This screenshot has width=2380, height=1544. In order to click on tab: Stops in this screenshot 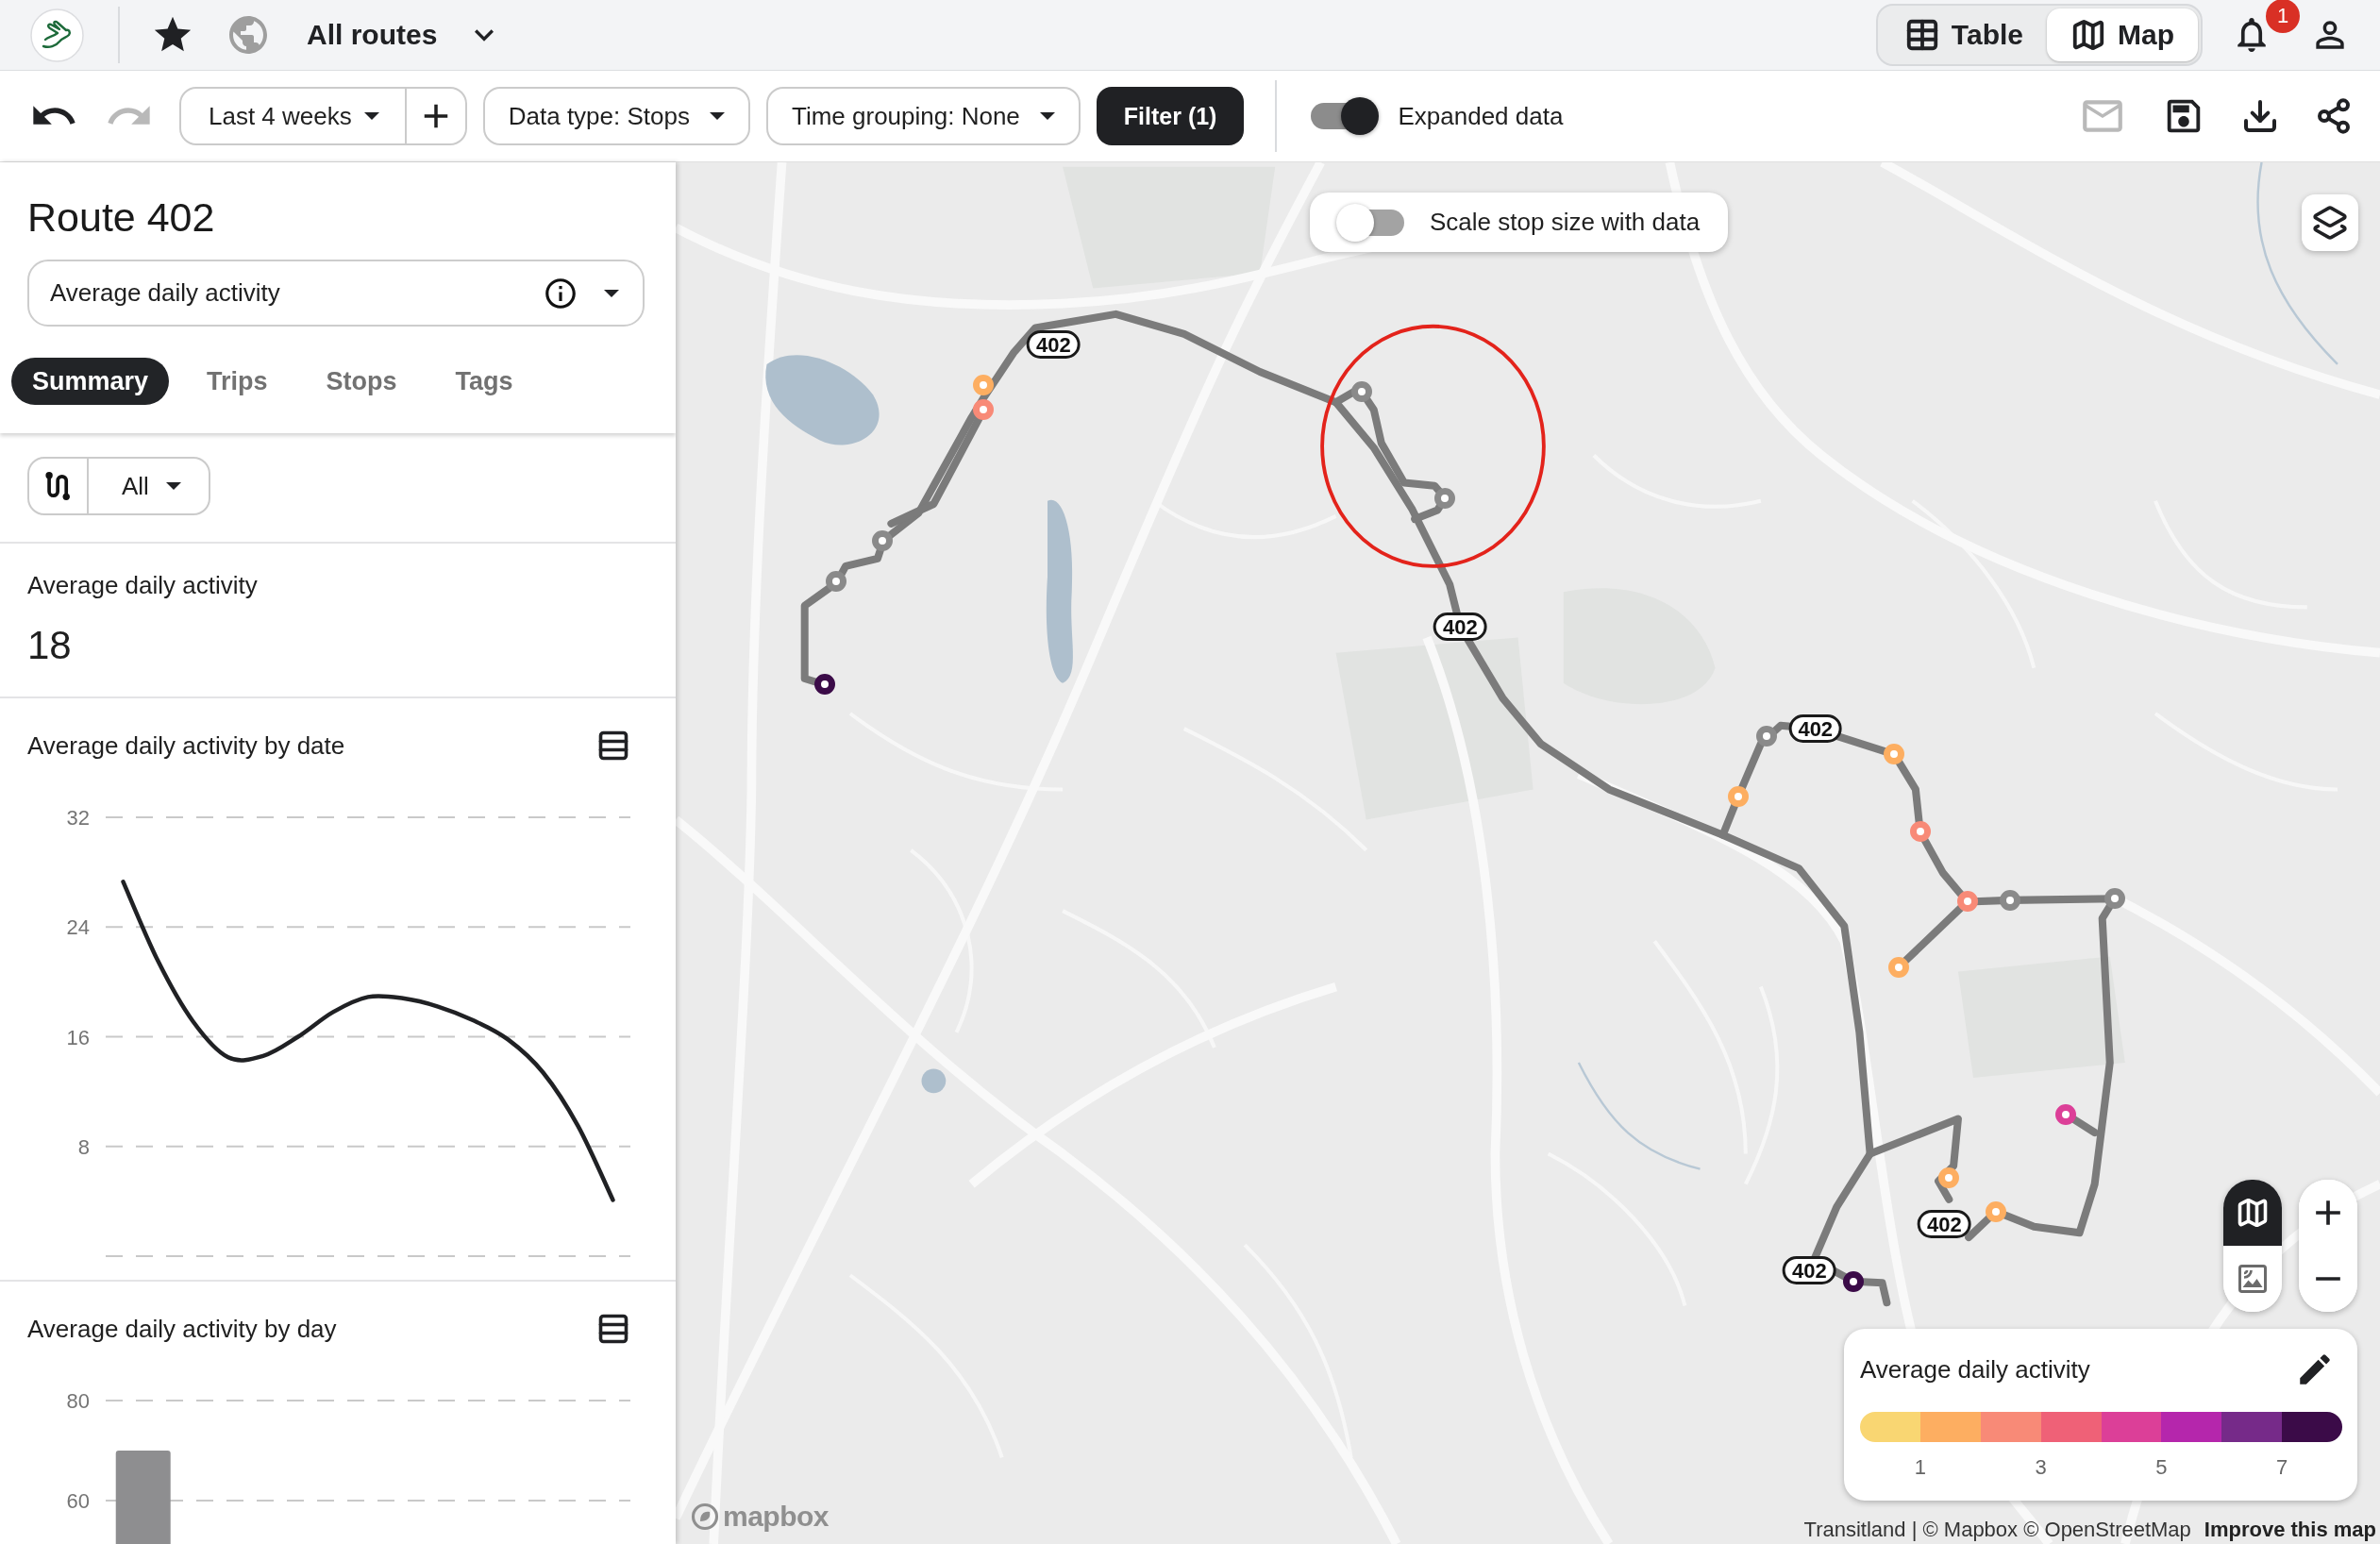, I will do `click(361, 381)`.